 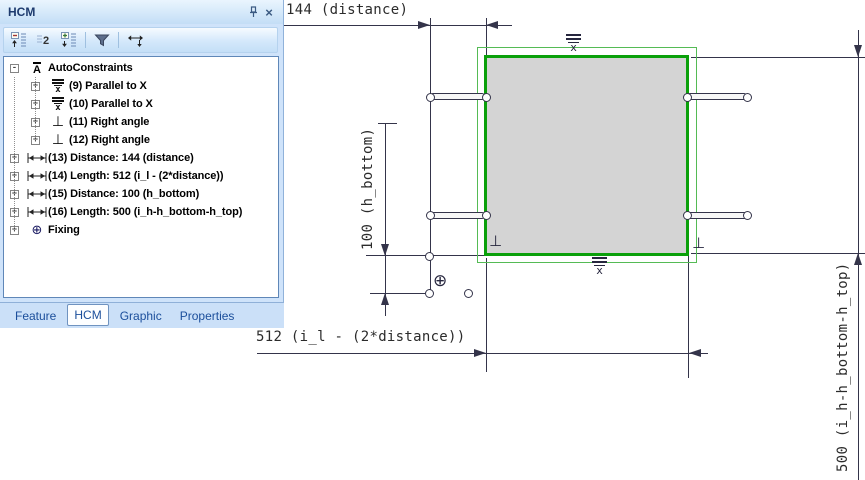 I want to click on tab-properties: Properties, so click(x=207, y=316).